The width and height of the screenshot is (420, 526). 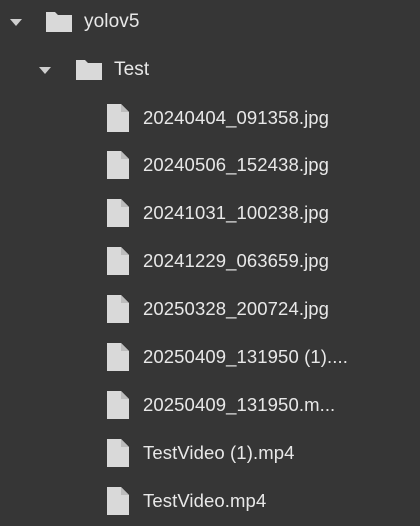 What do you see at coordinates (219, 452) in the screenshot?
I see `file-name: TestVideo (1).mp4` at bounding box center [219, 452].